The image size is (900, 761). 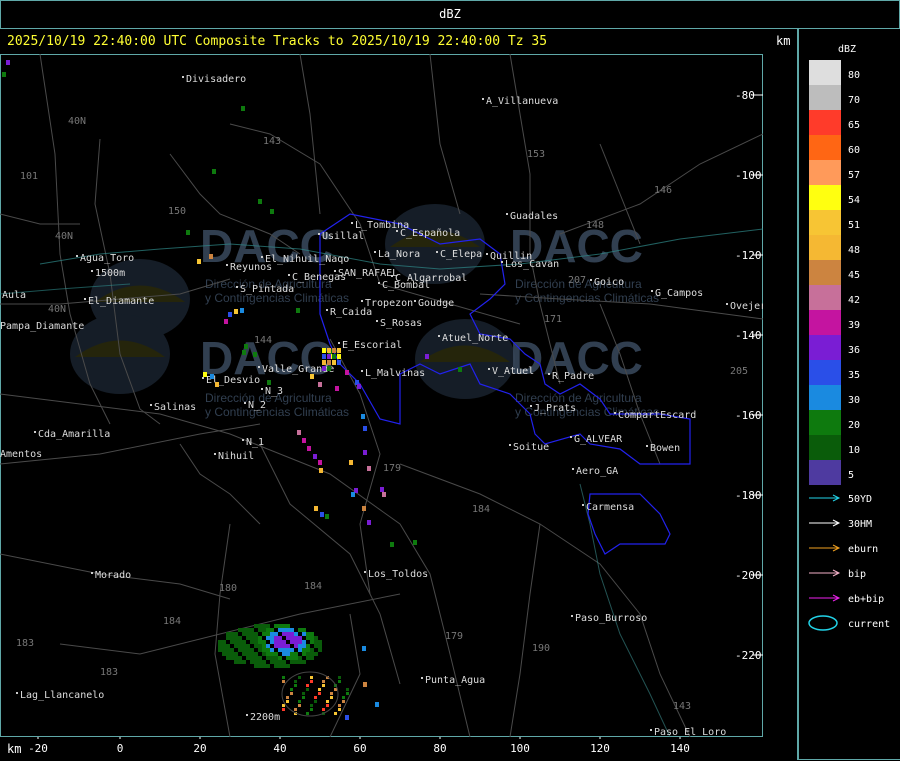 What do you see at coordinates (520, 748) in the screenshot?
I see `x-tick-label: 100` at bounding box center [520, 748].